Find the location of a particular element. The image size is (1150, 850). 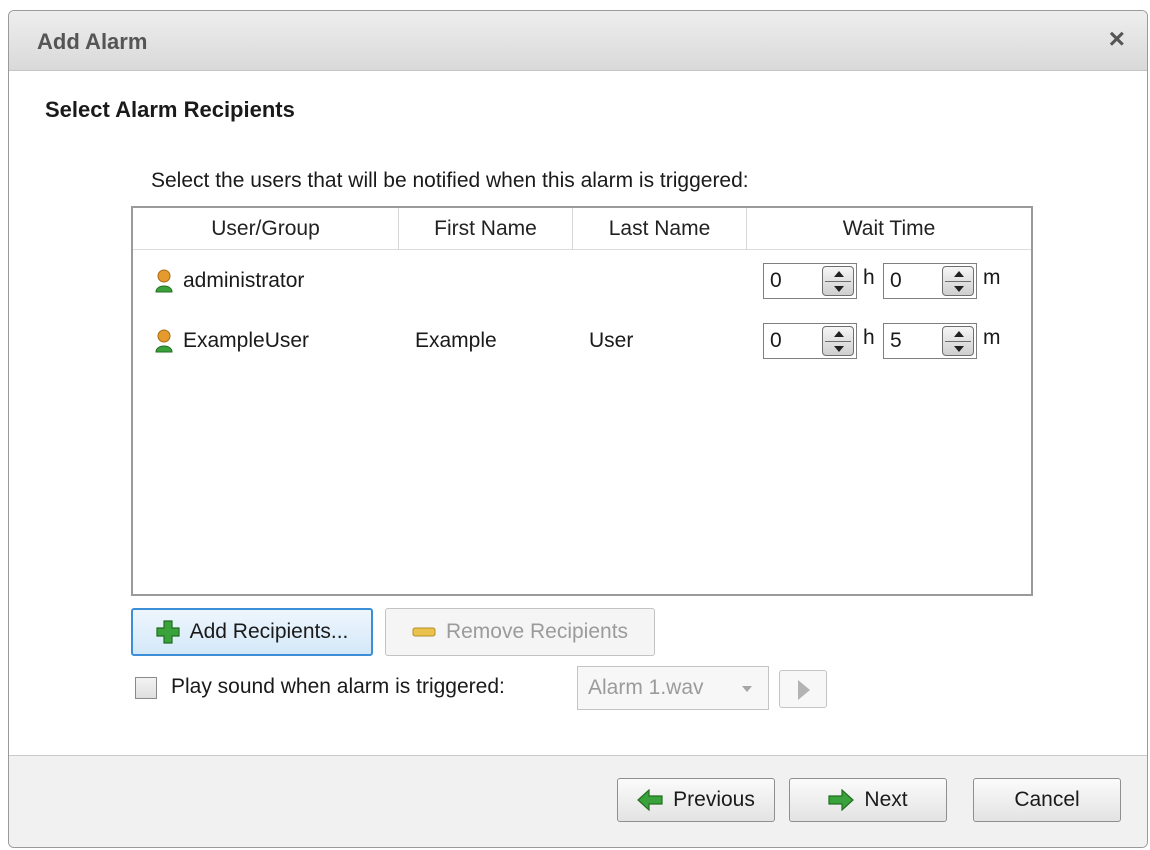

cancel-label: Cancel is located at coordinates (1047, 799).